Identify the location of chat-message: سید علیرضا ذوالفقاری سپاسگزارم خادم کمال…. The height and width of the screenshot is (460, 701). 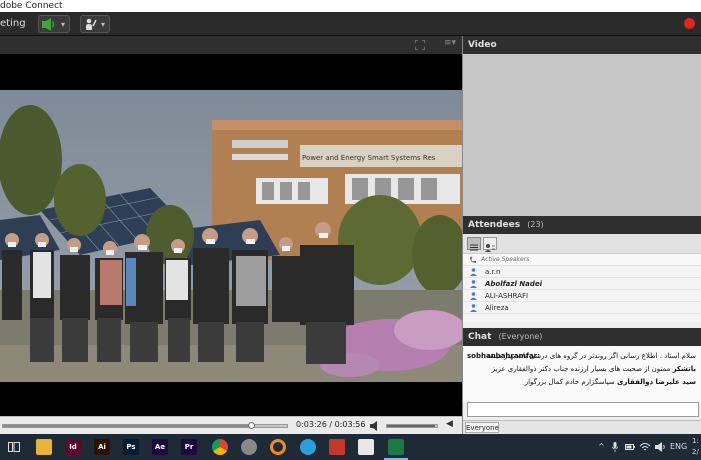
(610, 382).